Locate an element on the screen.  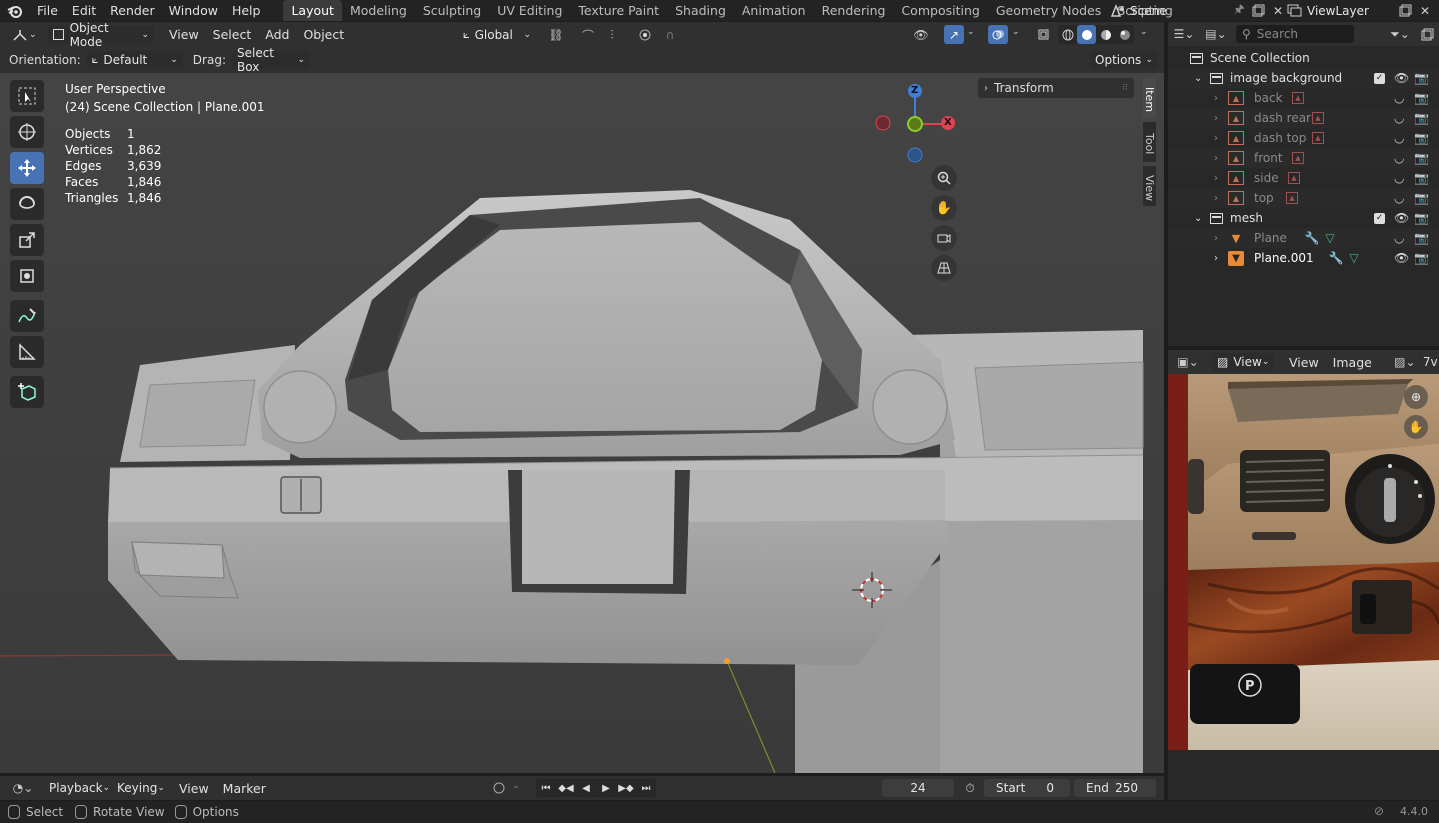
outliner-row-image-dash-rear: › ▲ dash rear ▲ ◡ 📷 is located at coordinates (1303, 118).